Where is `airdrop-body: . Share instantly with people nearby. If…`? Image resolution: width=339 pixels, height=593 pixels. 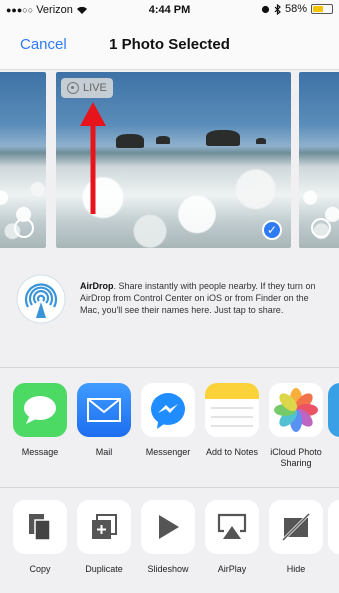
airdrop-body: . Share instantly with people nearby. If… is located at coordinates (198, 298).